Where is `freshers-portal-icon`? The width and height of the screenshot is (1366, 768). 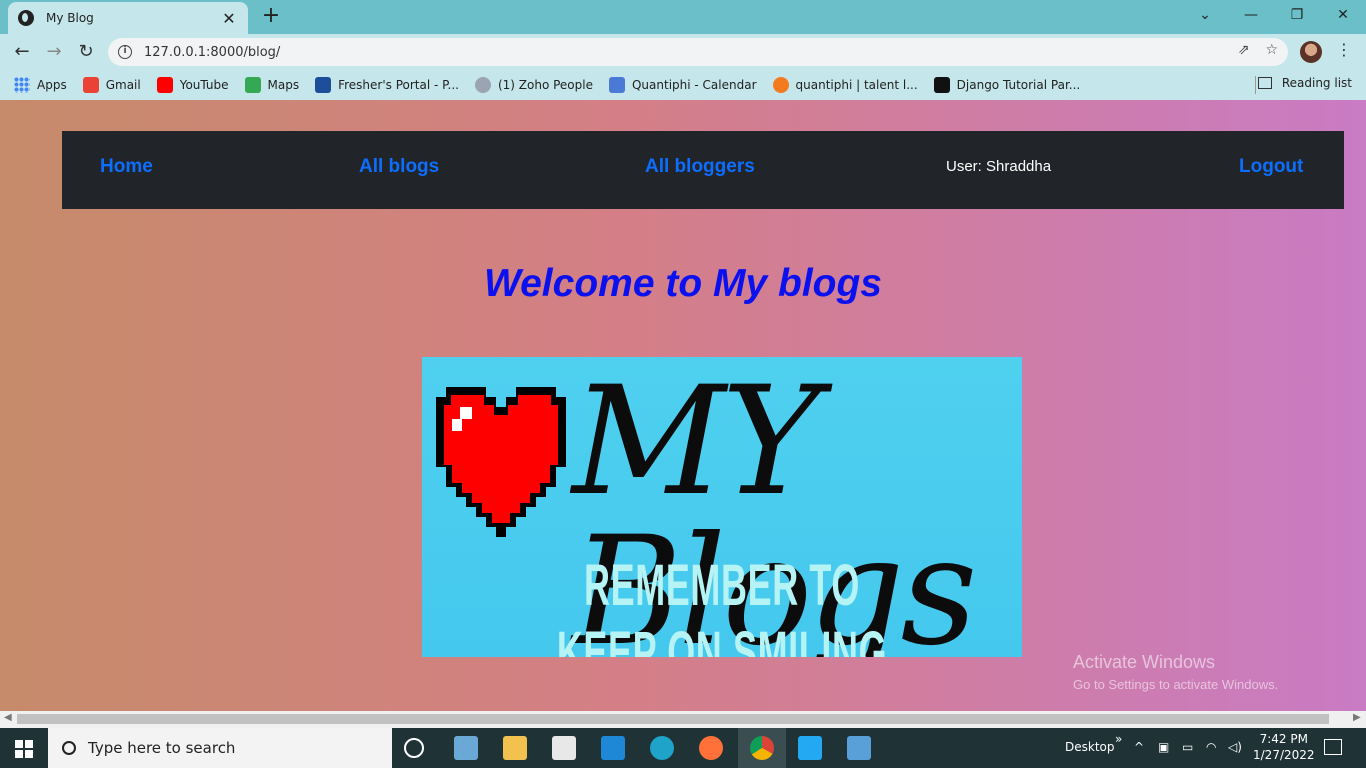
freshers-portal-icon is located at coordinates (323, 85).